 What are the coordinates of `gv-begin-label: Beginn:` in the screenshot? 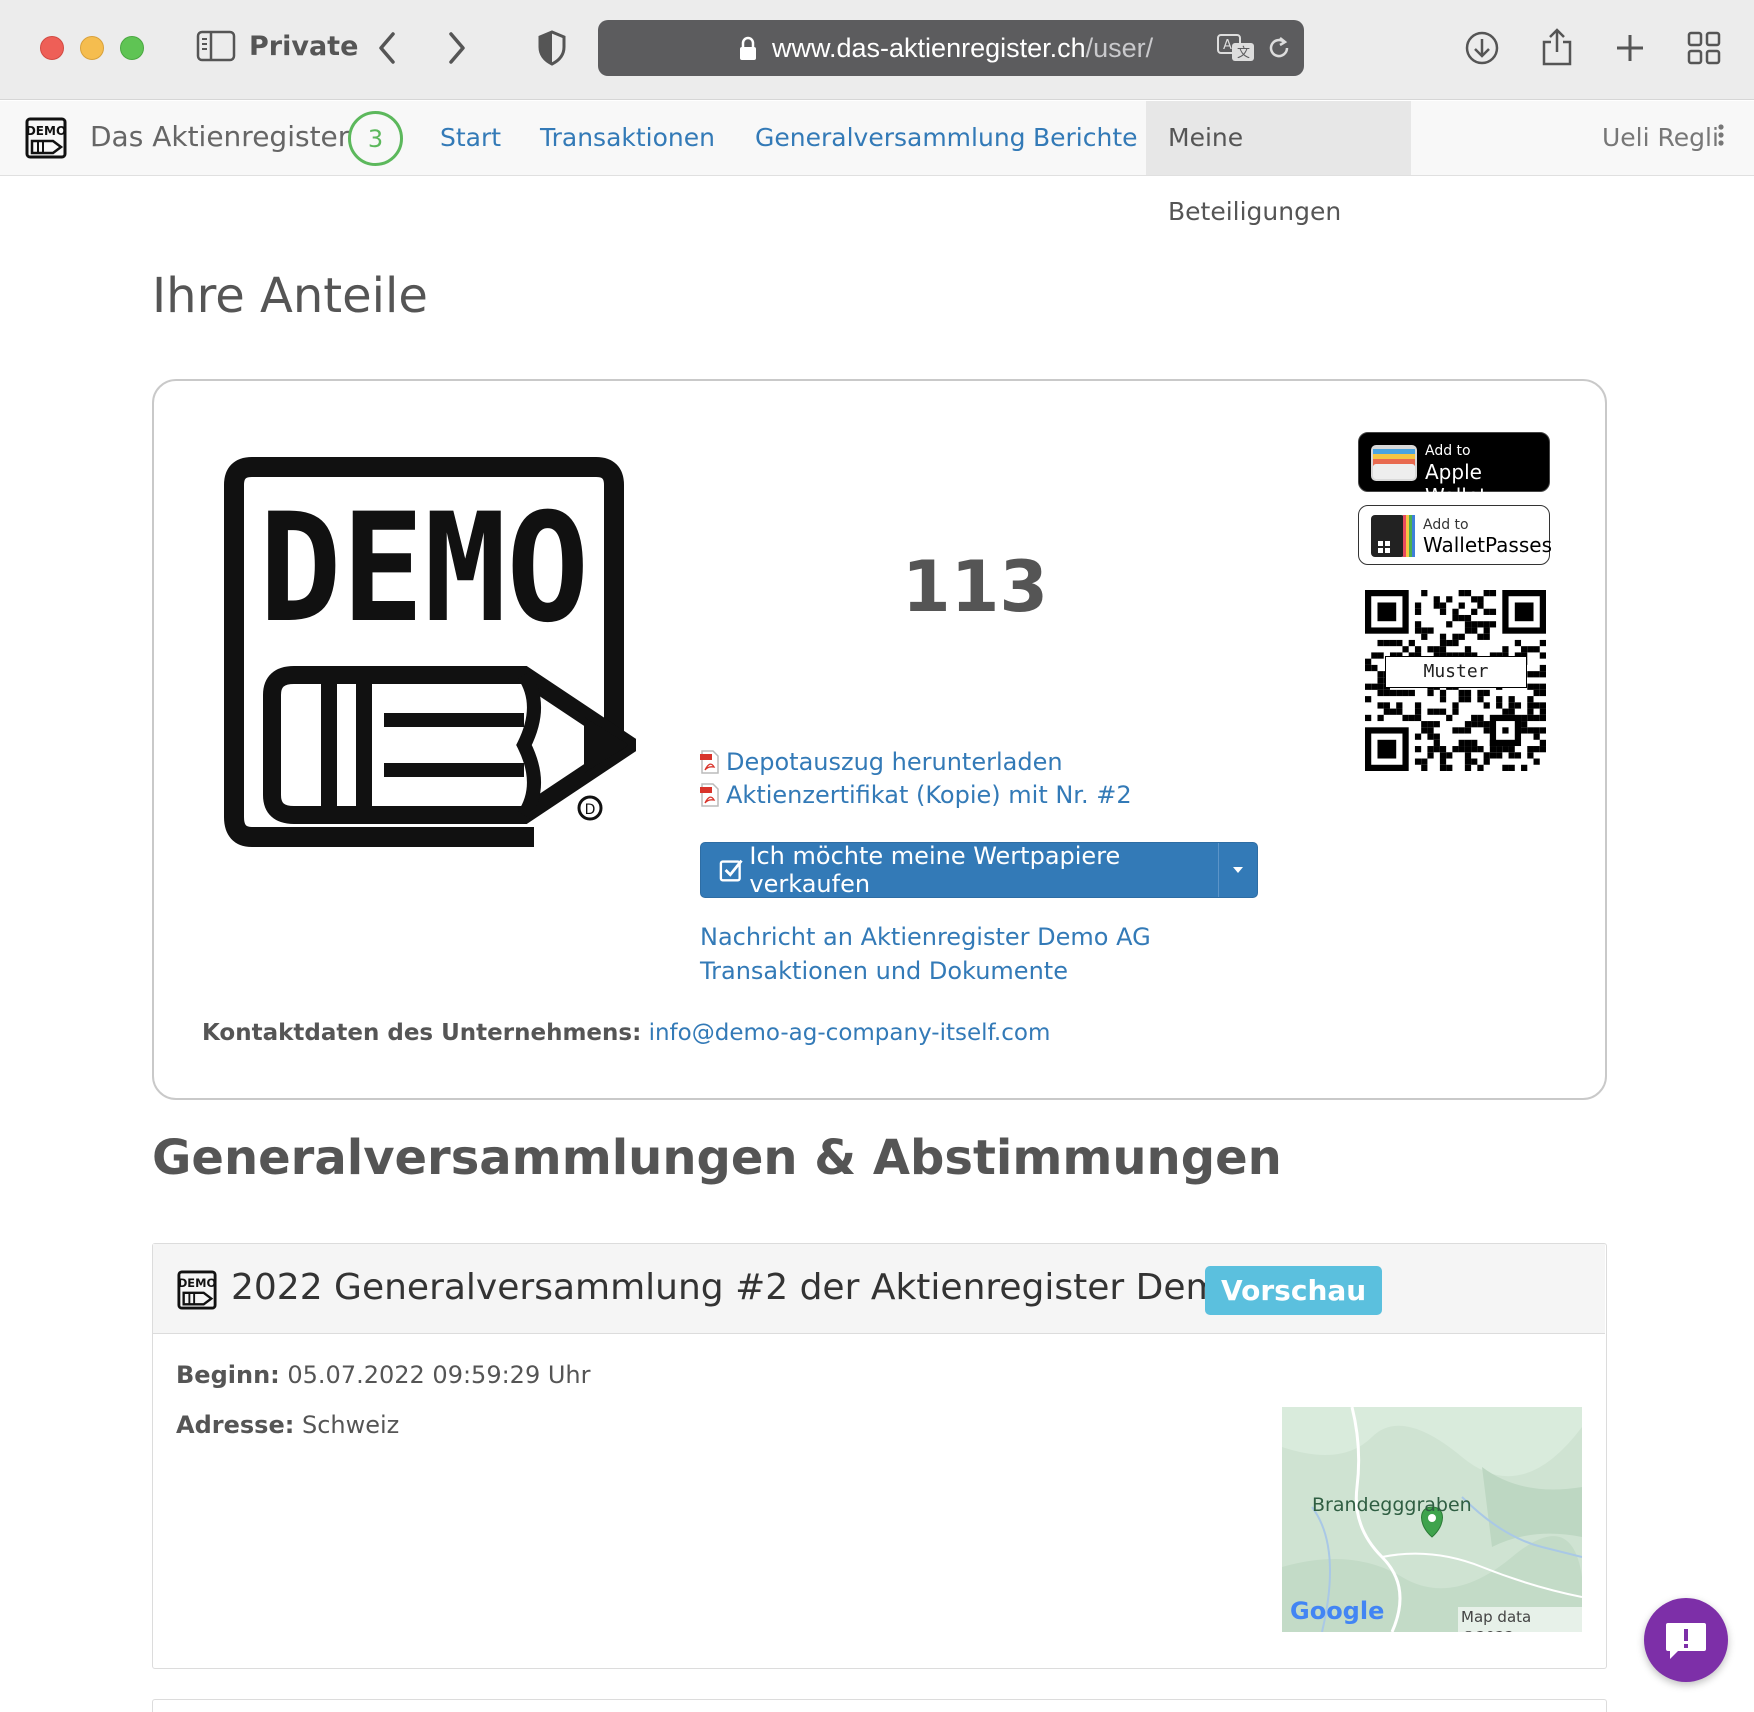 It's located at (228, 1375).